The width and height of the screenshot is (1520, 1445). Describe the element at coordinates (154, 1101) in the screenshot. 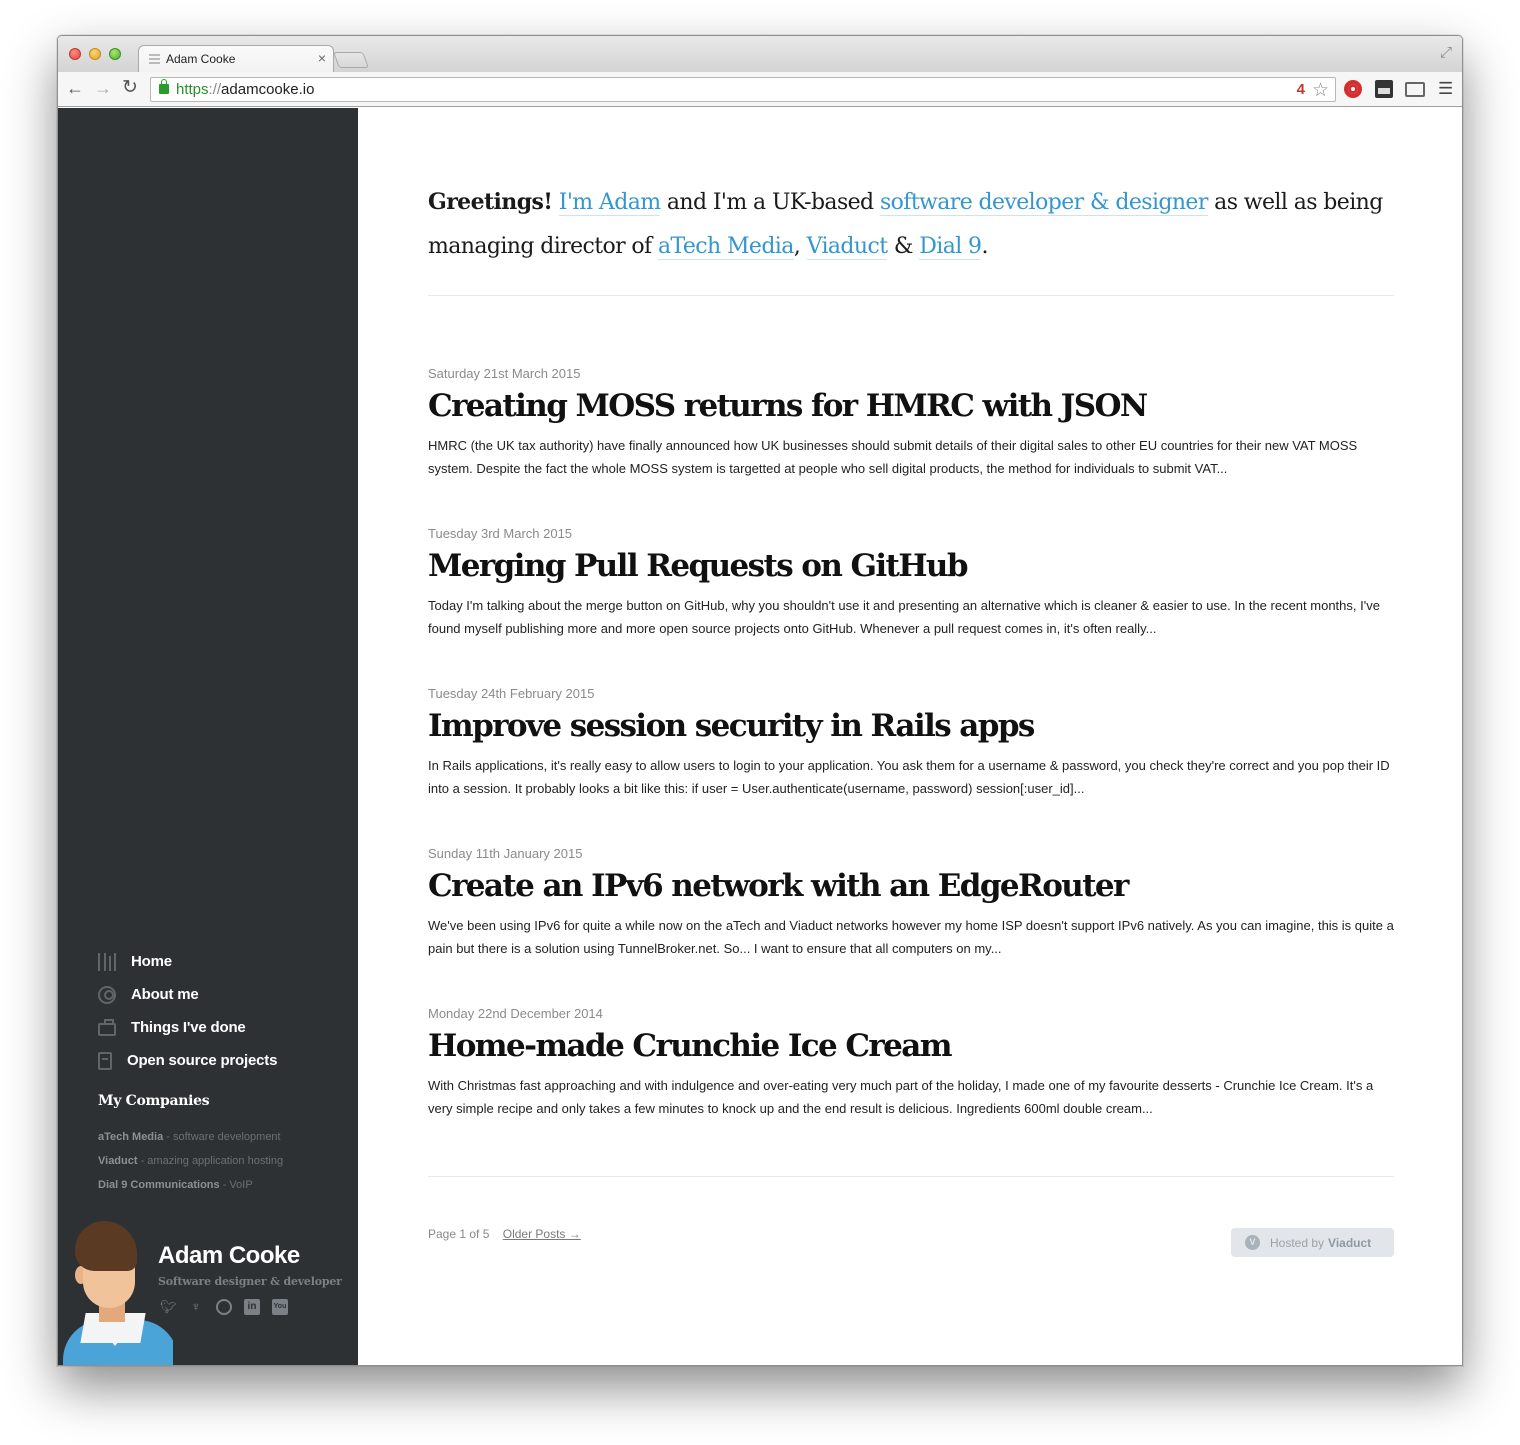

I see `companies-heading: My Companies` at that location.